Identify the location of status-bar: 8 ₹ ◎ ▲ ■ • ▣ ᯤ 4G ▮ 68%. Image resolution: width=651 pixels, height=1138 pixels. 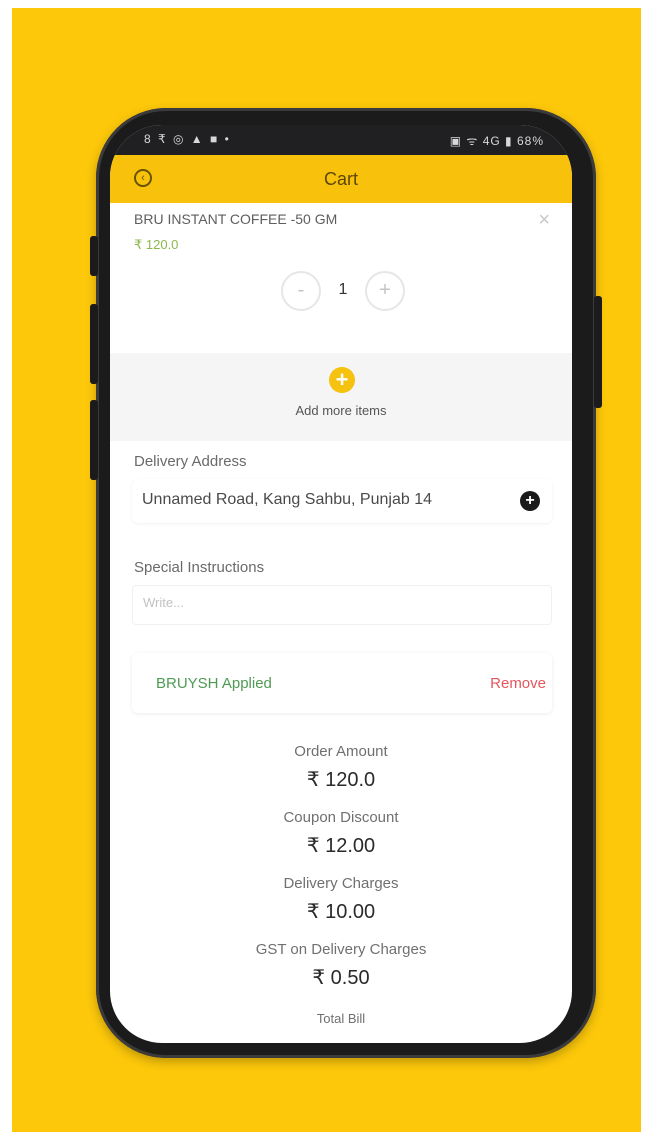
(341, 140).